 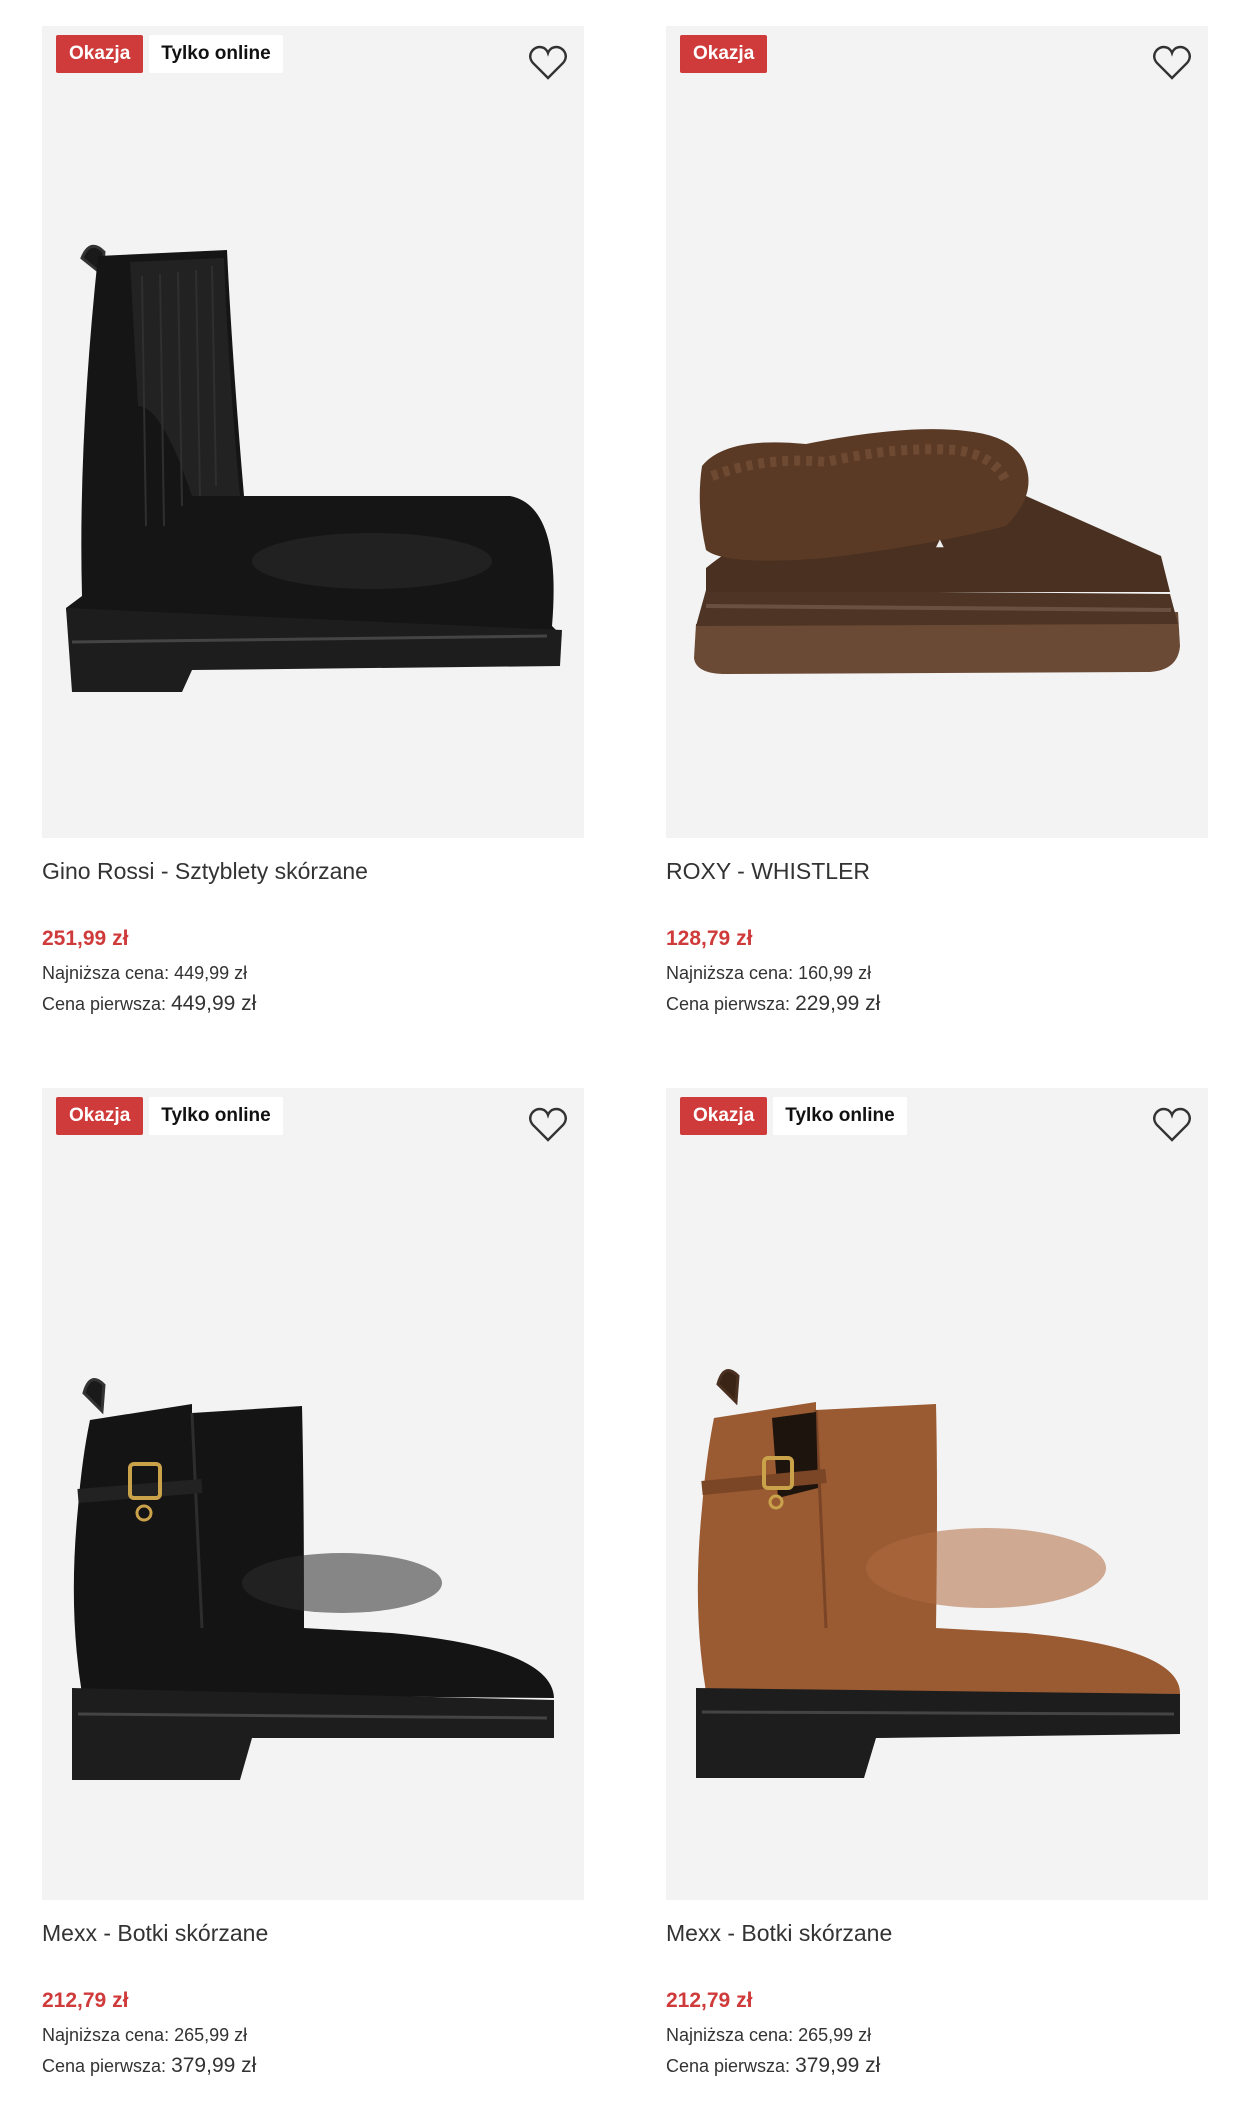 I want to click on sale-price: 251,99 zł, so click(x=85, y=938).